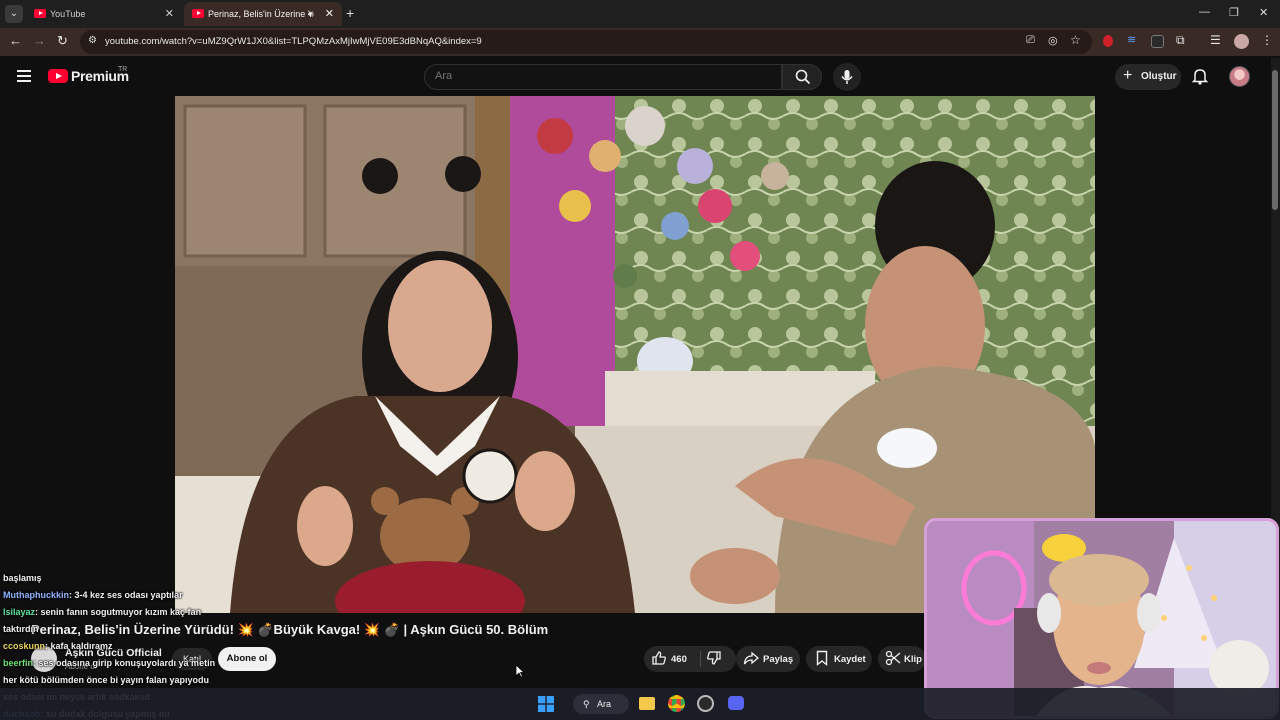 The width and height of the screenshot is (1280, 720). What do you see at coordinates (118, 578) in the screenshot?
I see `chat-message: başlamış` at bounding box center [118, 578].